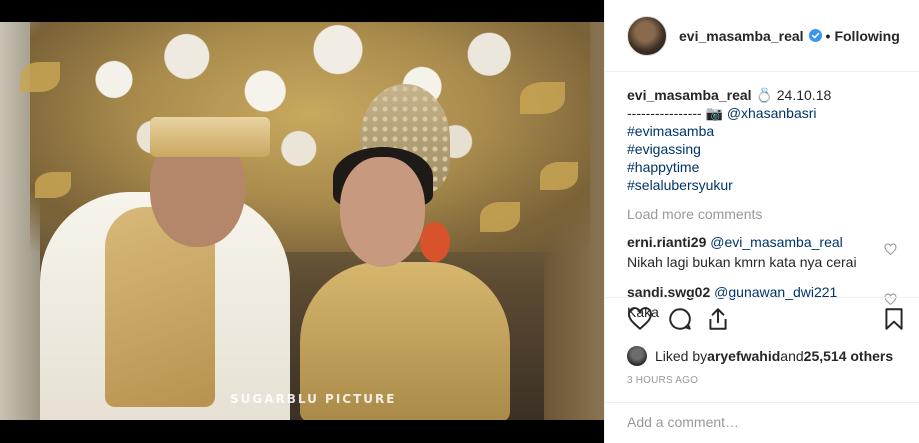  I want to click on add-comment-bar, so click(762, 422).